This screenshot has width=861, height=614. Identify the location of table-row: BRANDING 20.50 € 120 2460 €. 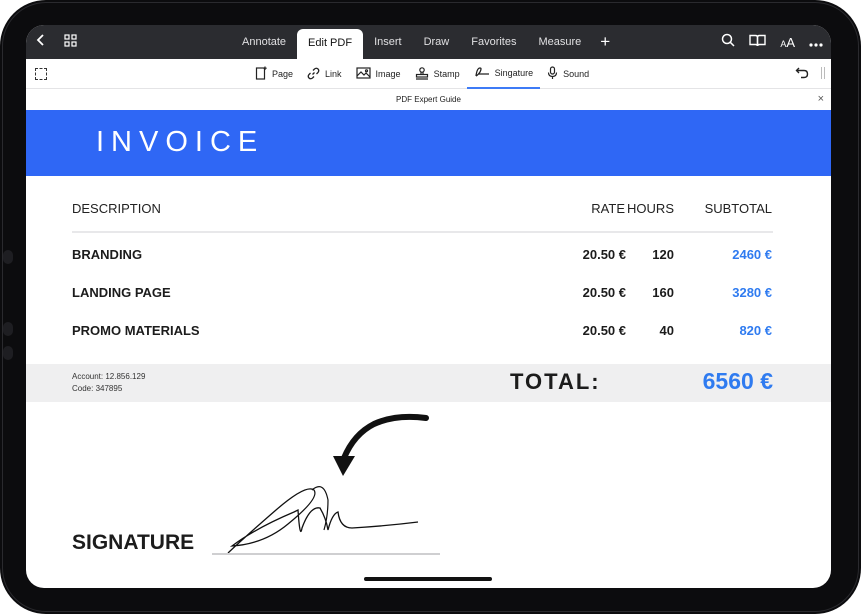
(422, 257).